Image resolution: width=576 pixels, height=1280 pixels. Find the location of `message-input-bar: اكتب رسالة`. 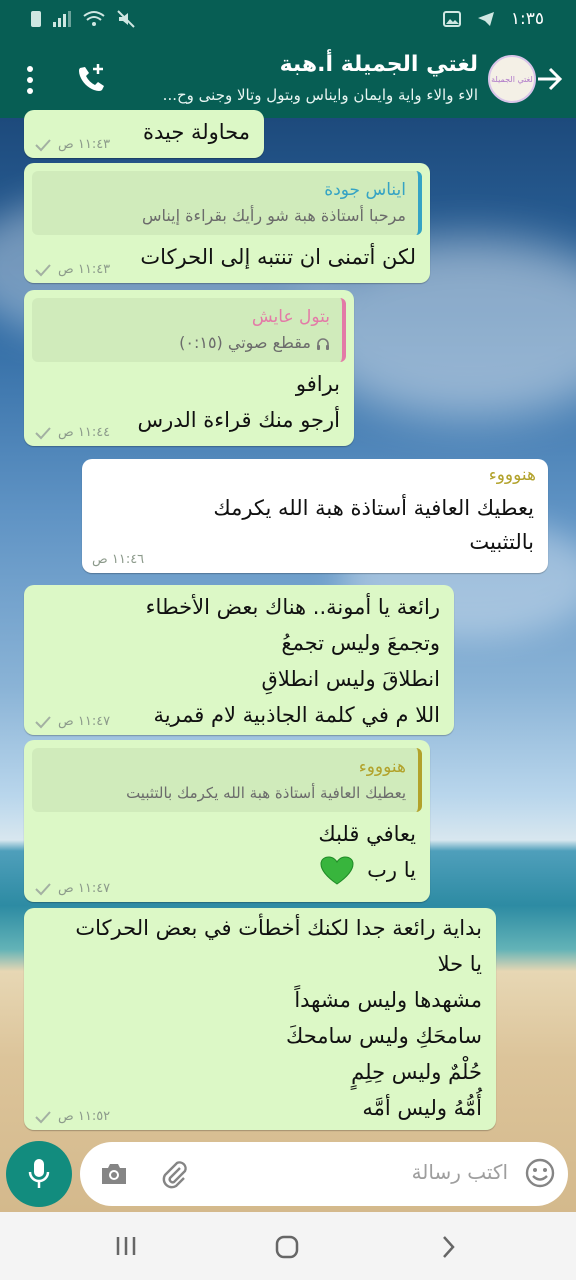

message-input-bar: اكتب رسالة is located at coordinates (324, 1174).